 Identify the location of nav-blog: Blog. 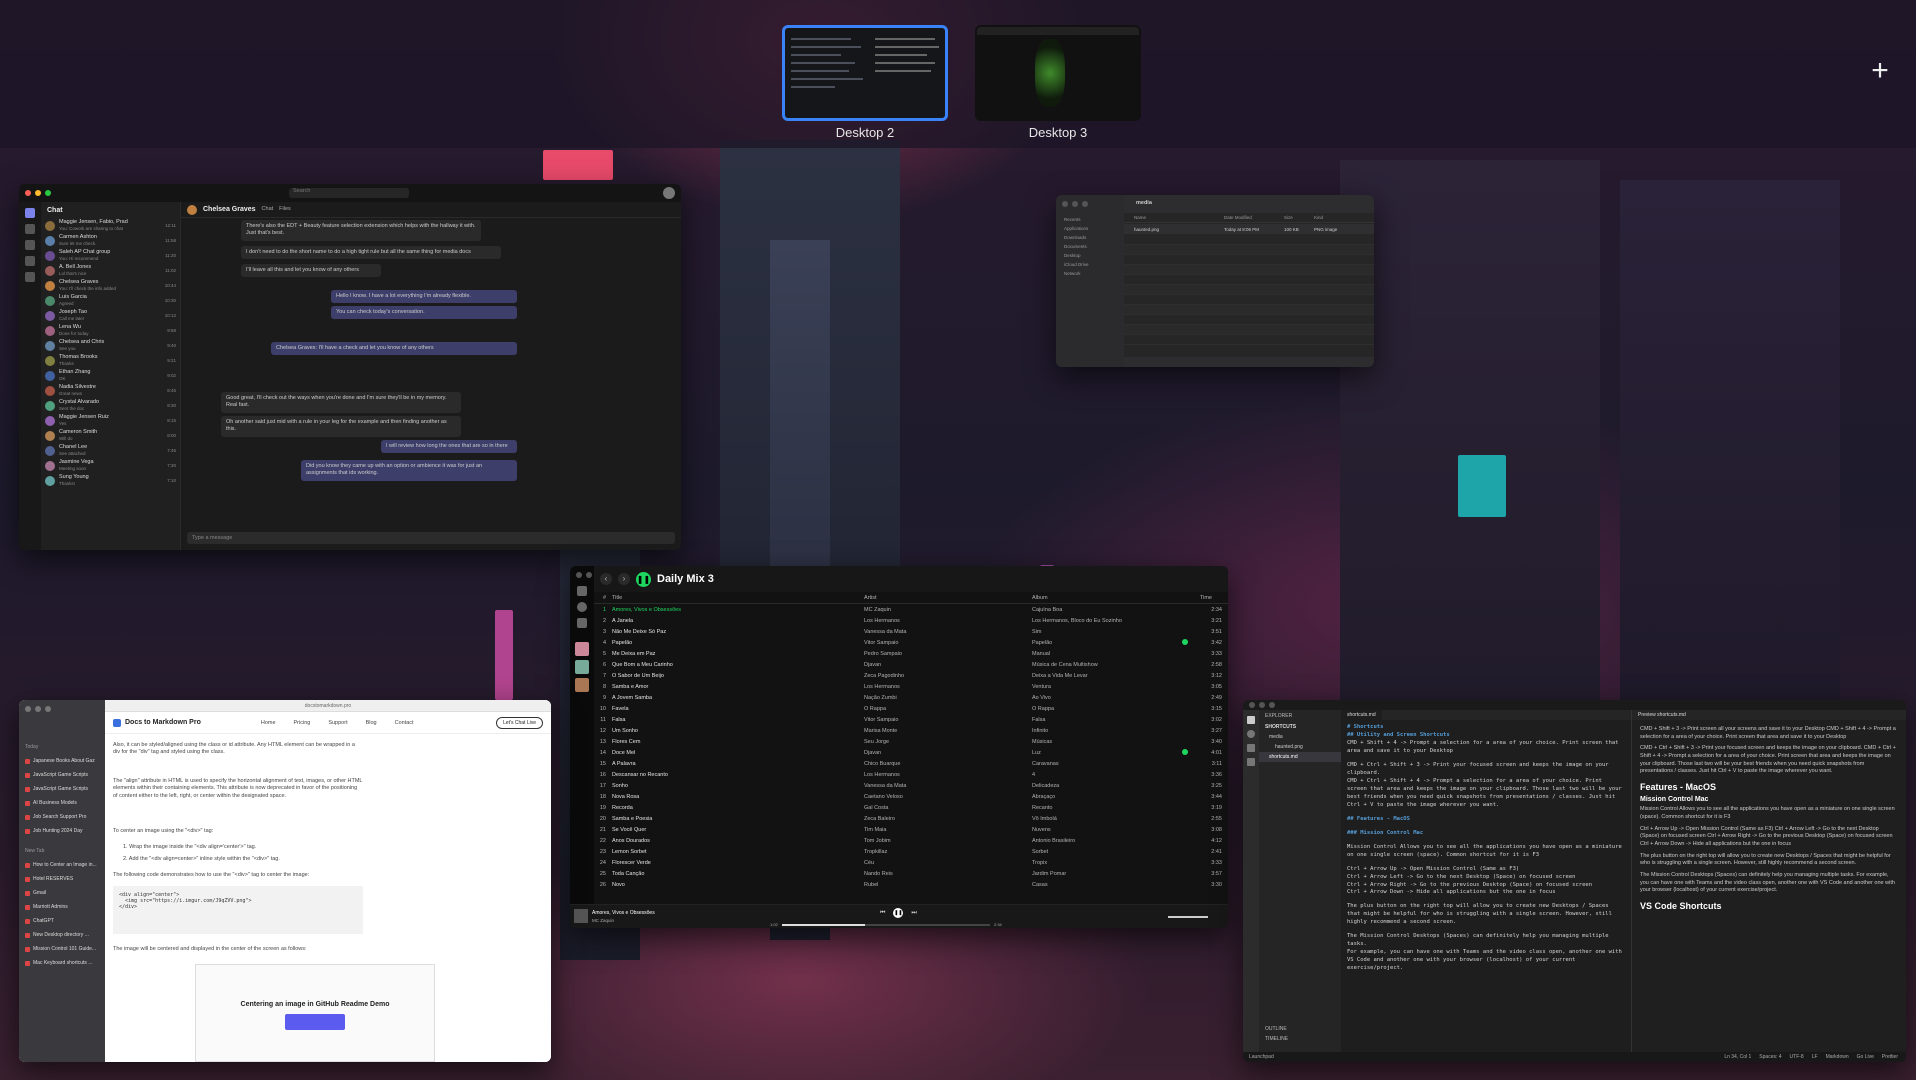
(371, 723).